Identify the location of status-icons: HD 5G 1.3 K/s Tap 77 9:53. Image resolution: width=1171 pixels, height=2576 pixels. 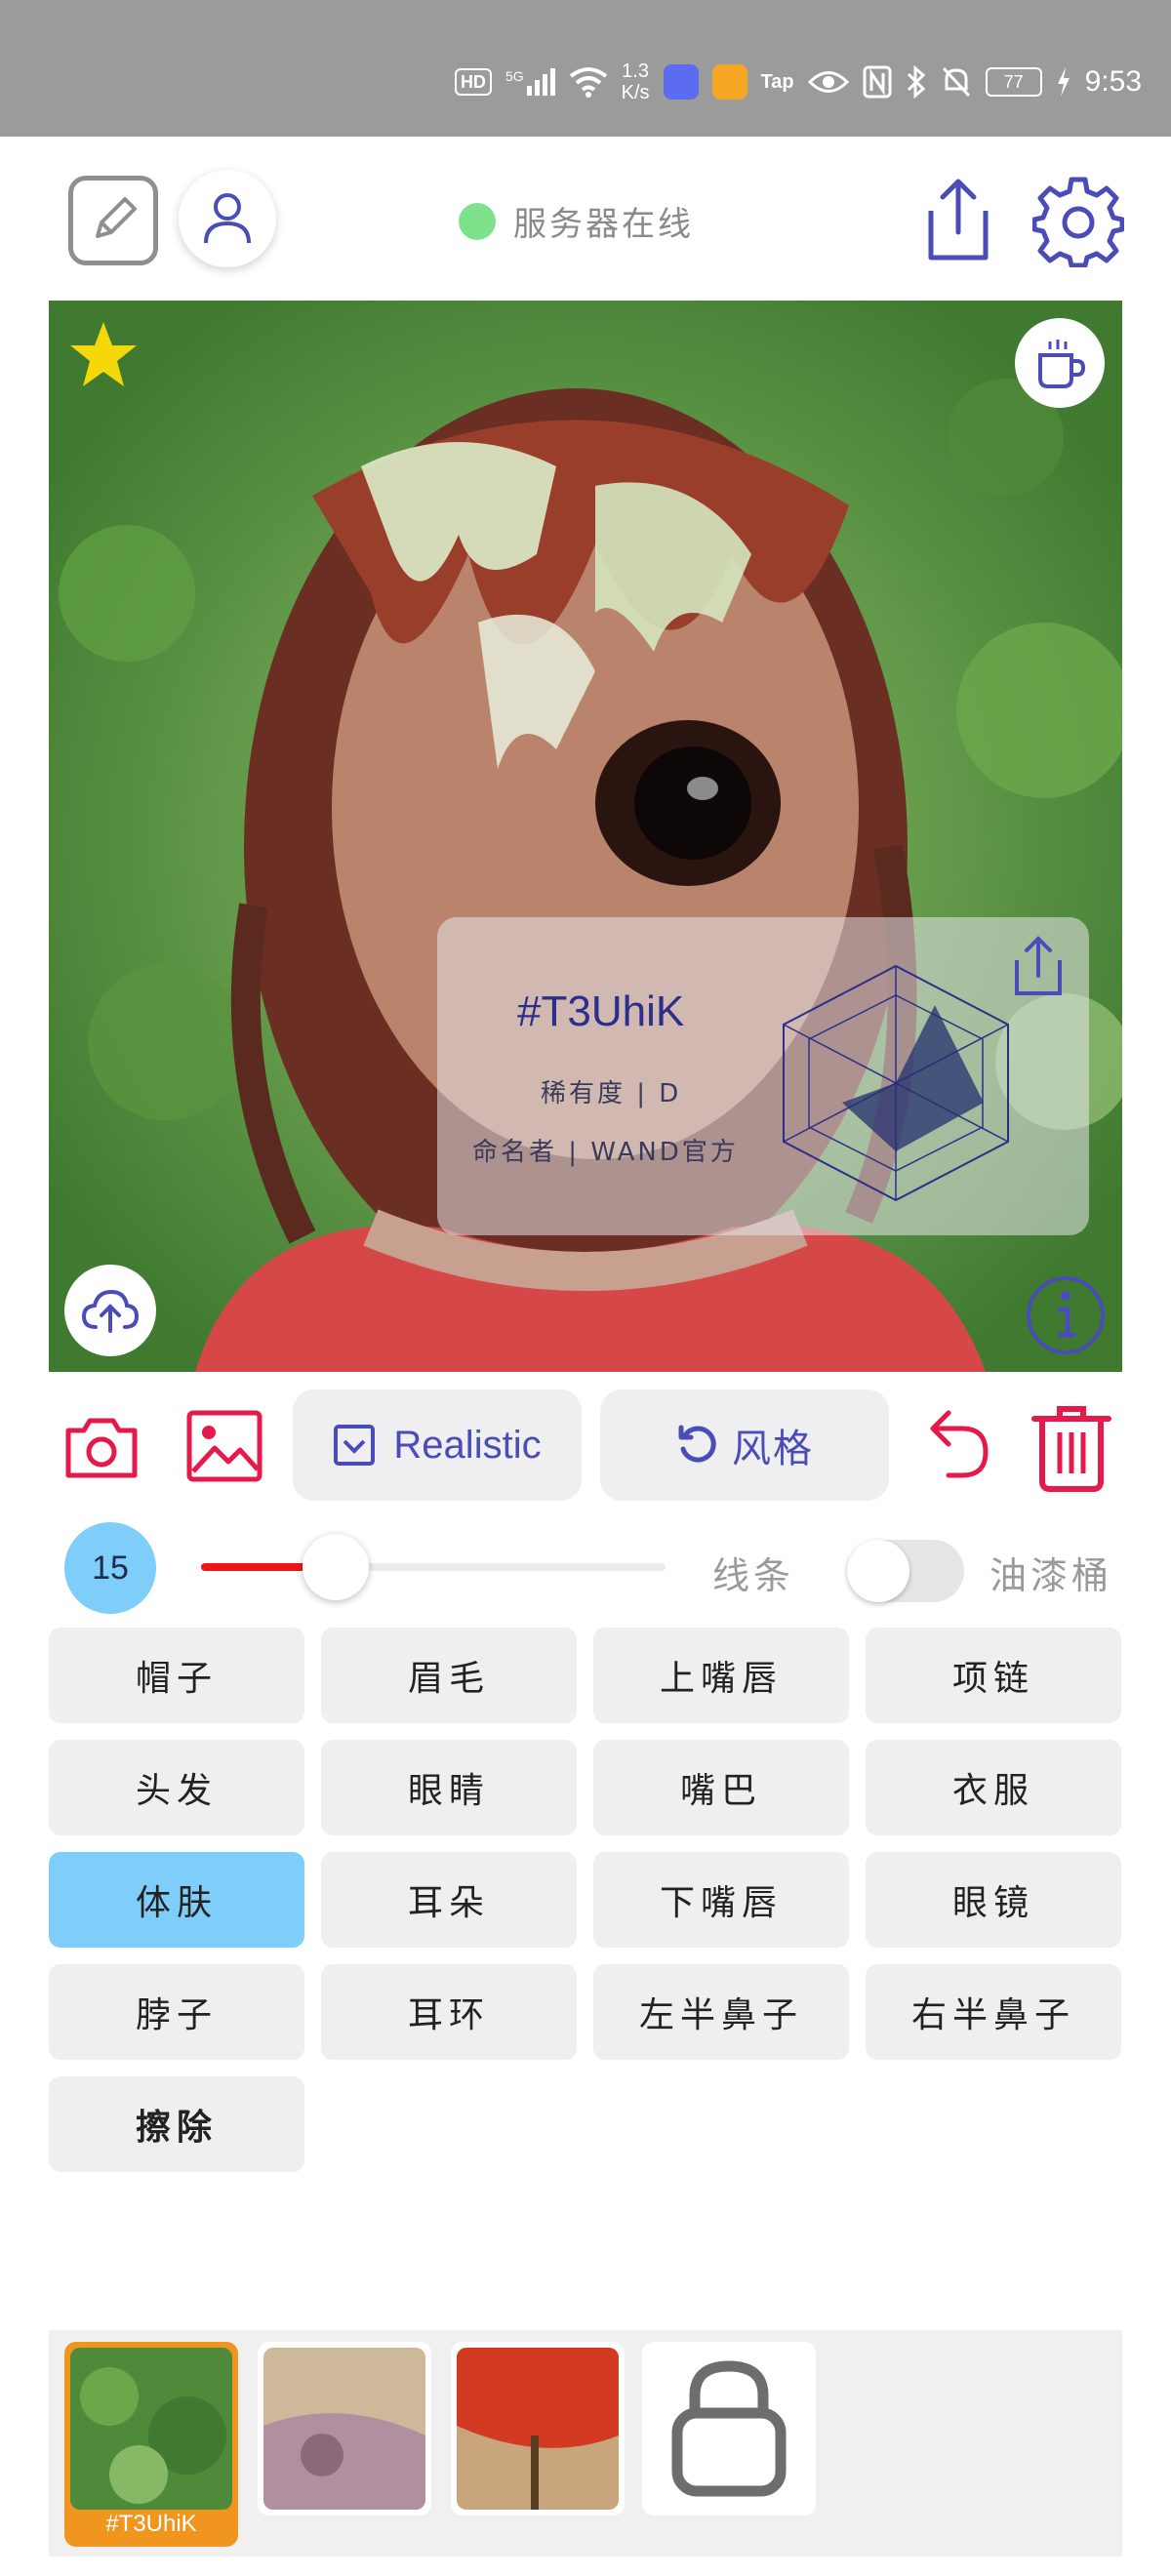
(798, 81).